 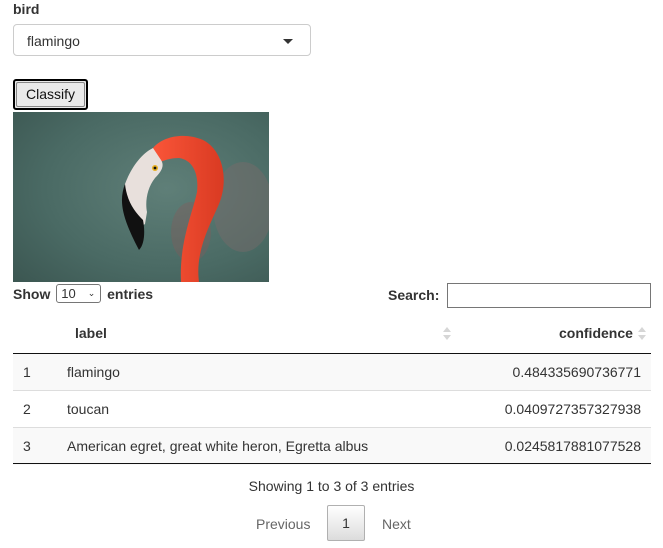 What do you see at coordinates (27, 446) in the screenshot?
I see `row-index: 3` at bounding box center [27, 446].